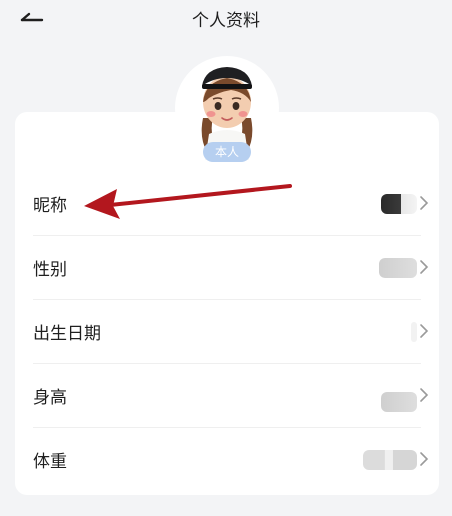 The width and height of the screenshot is (452, 516). What do you see at coordinates (227, 152) in the screenshot?
I see `self-badge: 本人` at bounding box center [227, 152].